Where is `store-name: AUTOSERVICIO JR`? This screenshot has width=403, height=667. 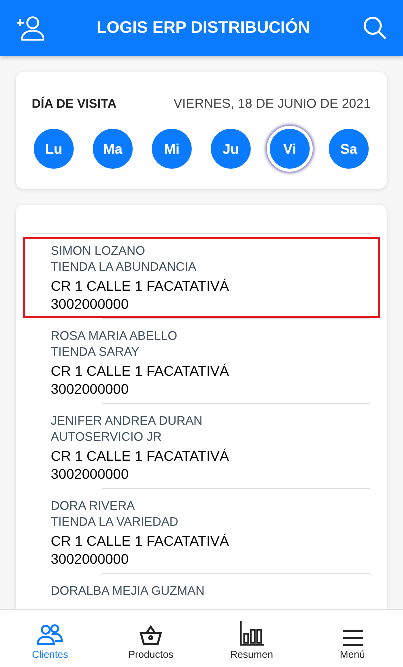
store-name: AUTOSERVICIO JR is located at coordinates (107, 437).